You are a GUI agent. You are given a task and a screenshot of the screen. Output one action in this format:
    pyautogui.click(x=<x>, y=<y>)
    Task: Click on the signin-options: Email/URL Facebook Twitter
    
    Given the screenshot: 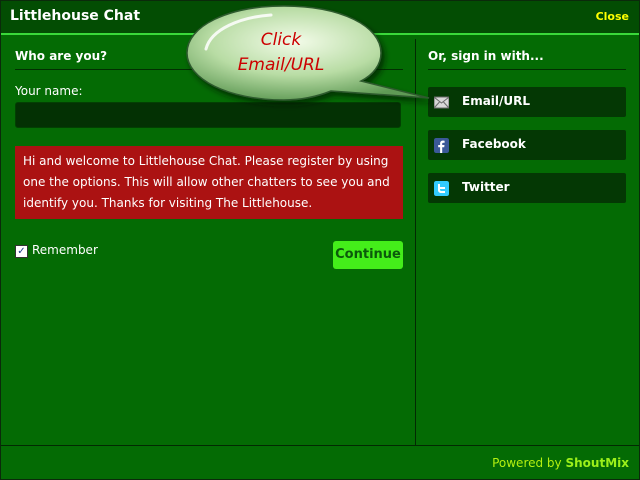 What is the action you would take?
    pyautogui.click(x=527, y=145)
    